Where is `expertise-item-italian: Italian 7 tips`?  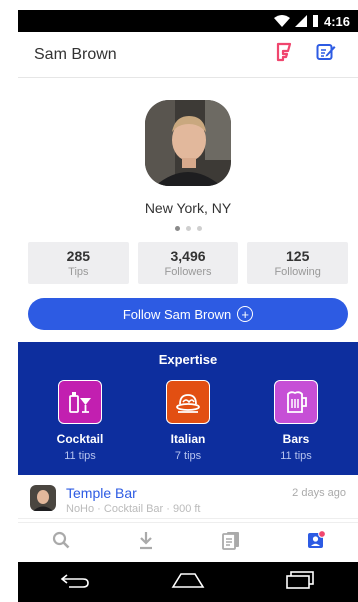 expertise-item-italian: Italian 7 tips is located at coordinates (188, 421).